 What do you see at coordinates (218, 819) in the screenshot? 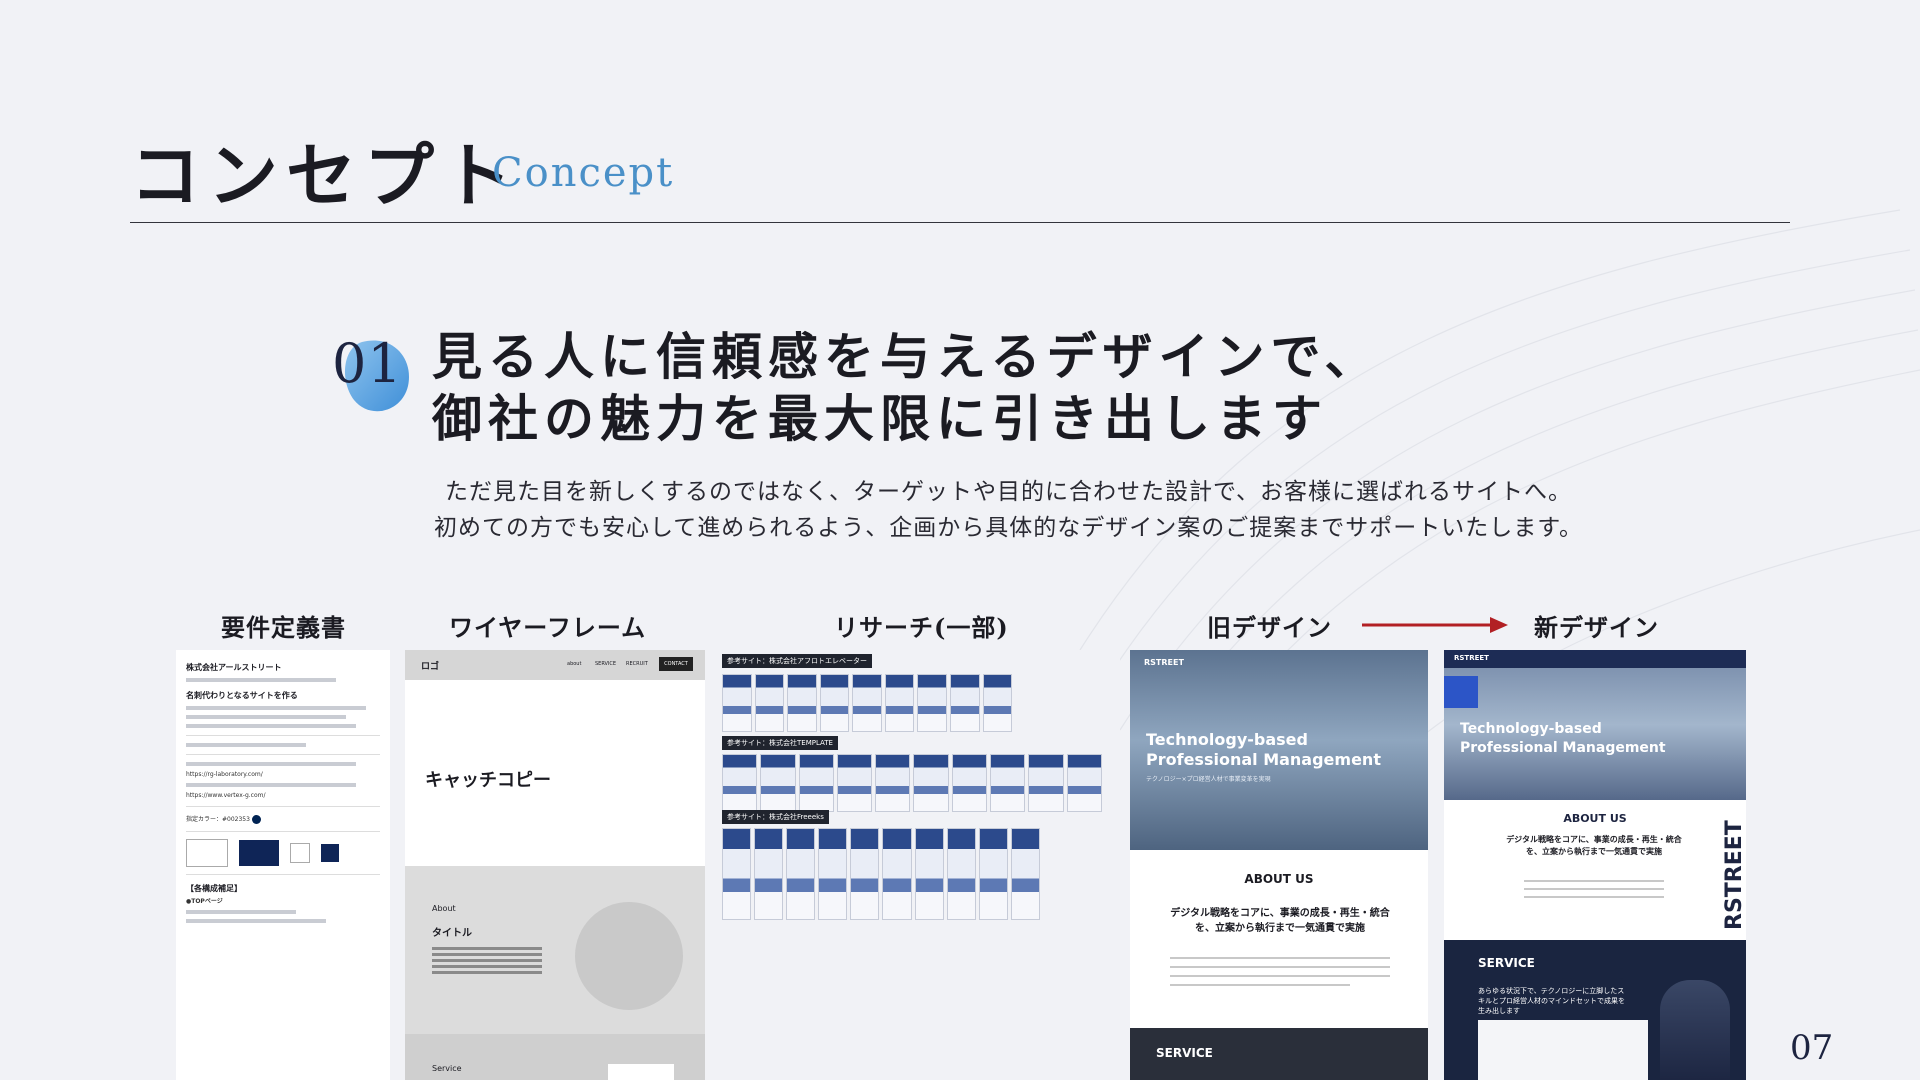
I see `req-color-label: 指定カラー：#002353` at bounding box center [218, 819].